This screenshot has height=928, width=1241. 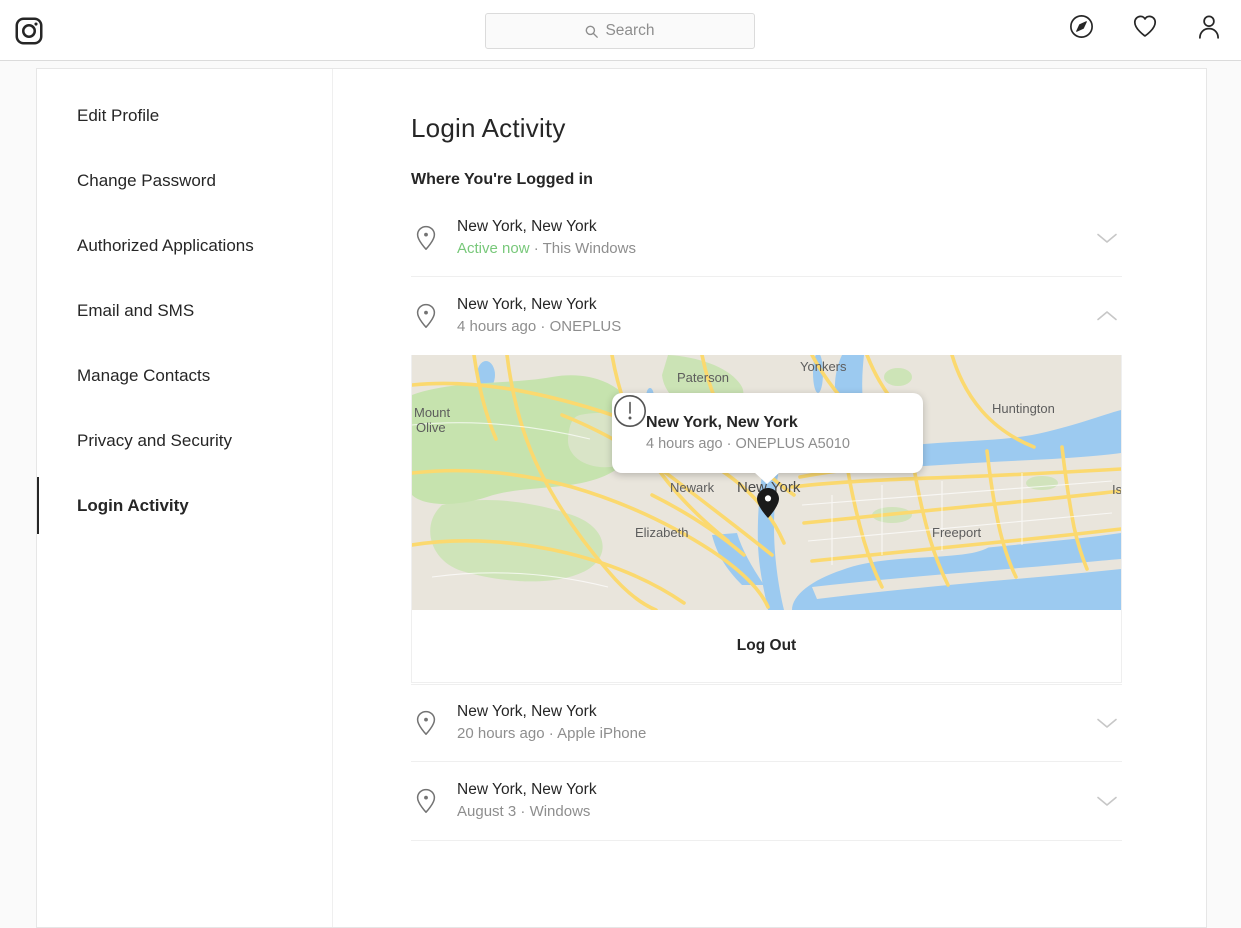 What do you see at coordinates (592, 31) in the screenshot?
I see `search-icon` at bounding box center [592, 31].